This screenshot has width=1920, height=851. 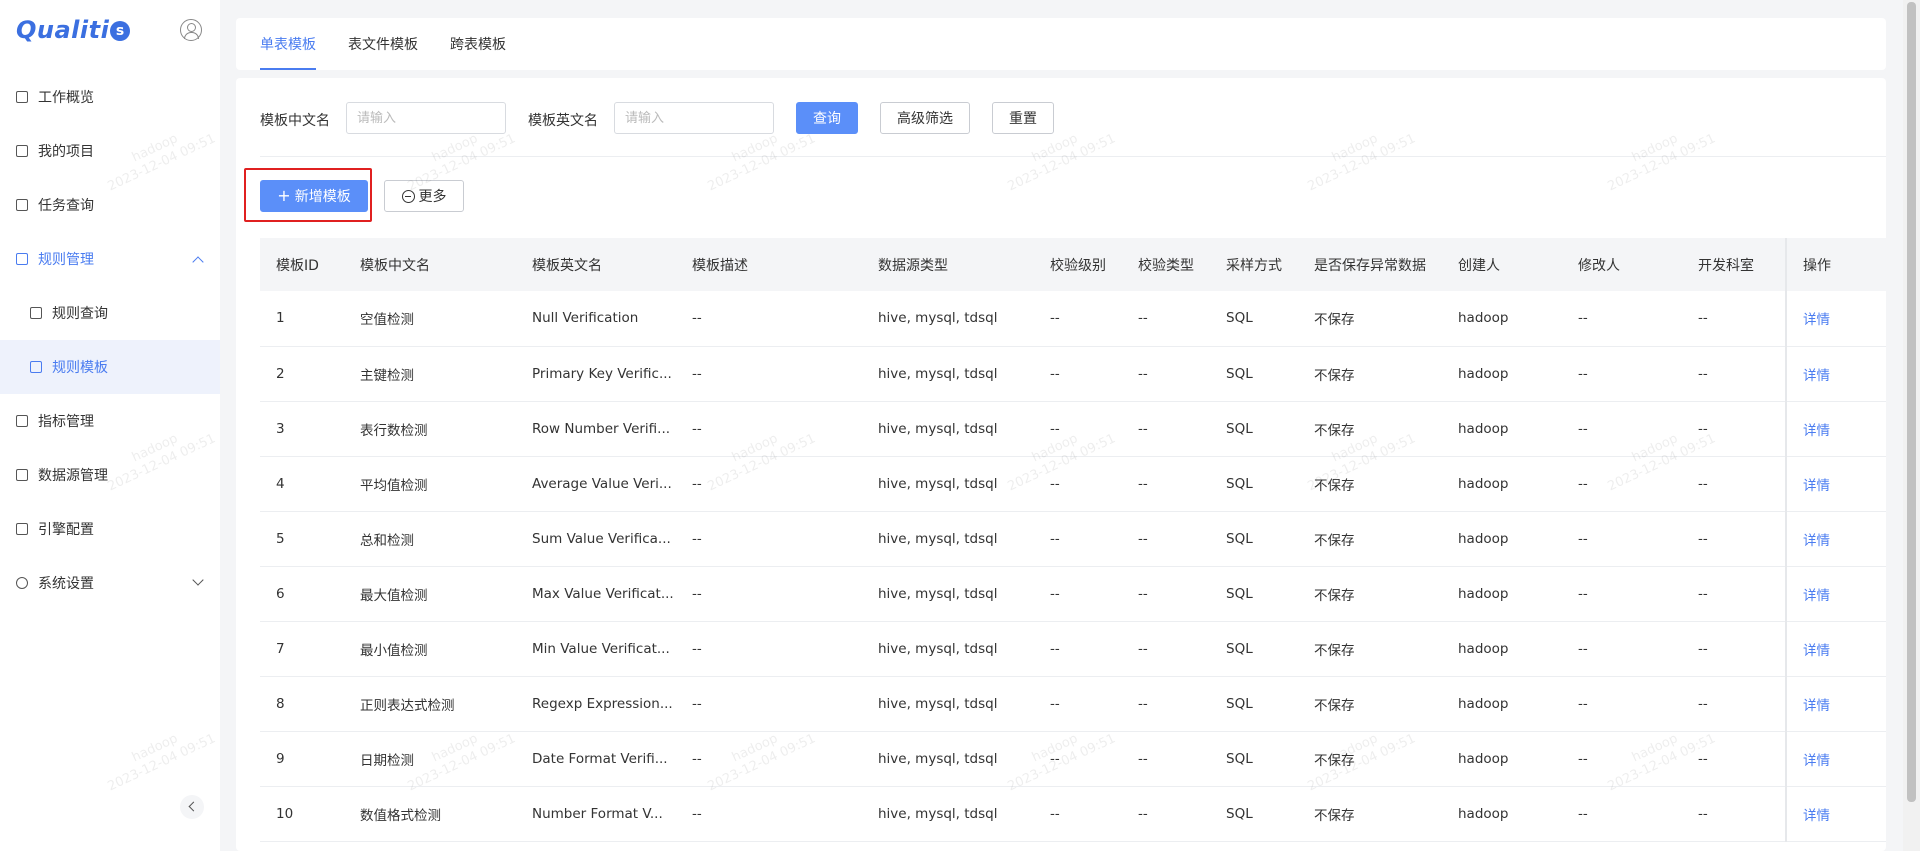 I want to click on sidebar-item-settings: 系统设置, so click(x=110, y=583).